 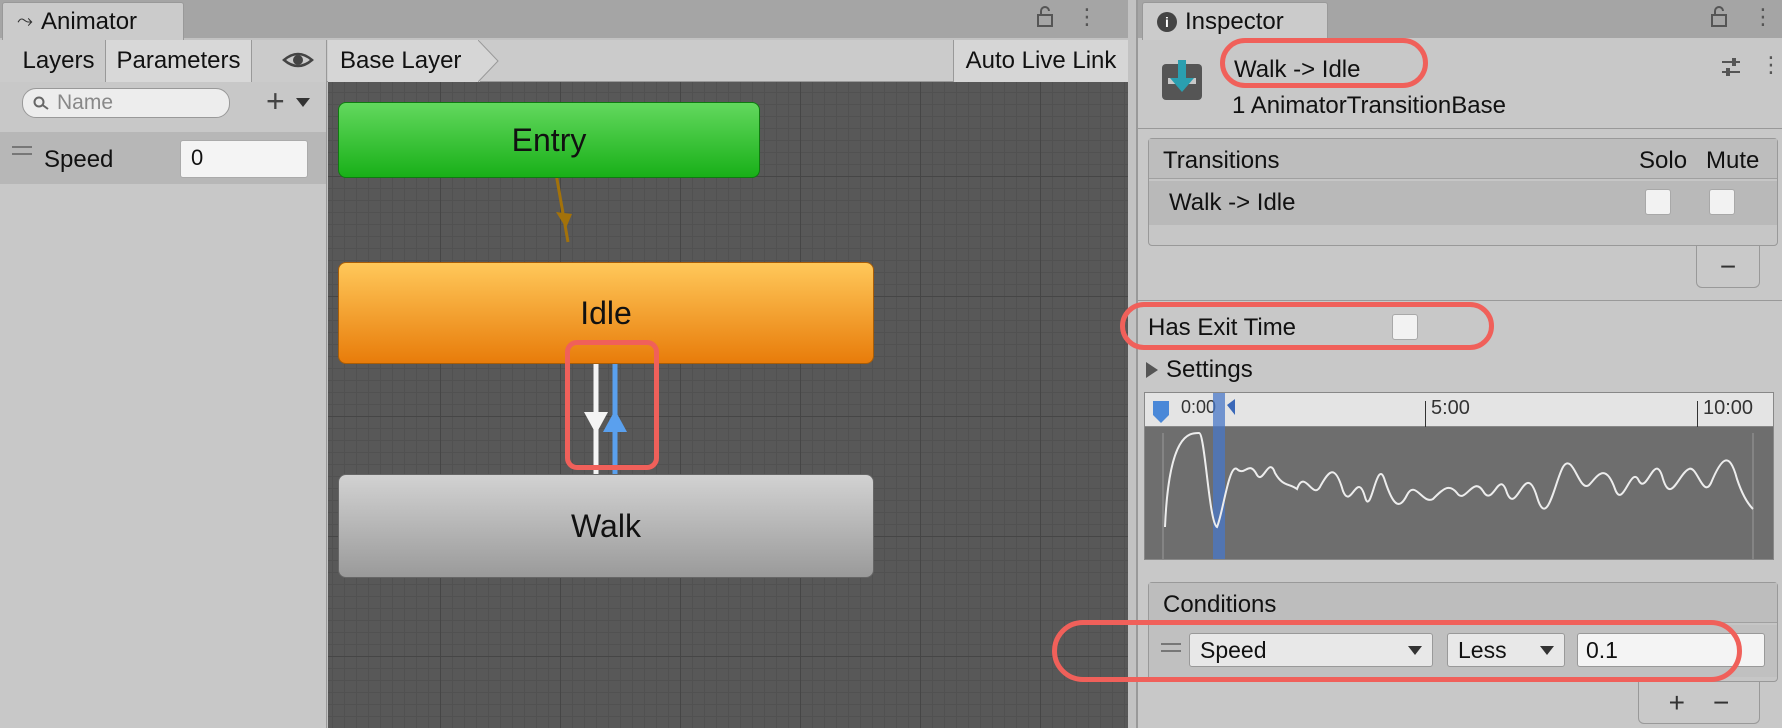 What do you see at coordinates (89, 21) in the screenshot?
I see `animator-tab-label: Animator` at bounding box center [89, 21].